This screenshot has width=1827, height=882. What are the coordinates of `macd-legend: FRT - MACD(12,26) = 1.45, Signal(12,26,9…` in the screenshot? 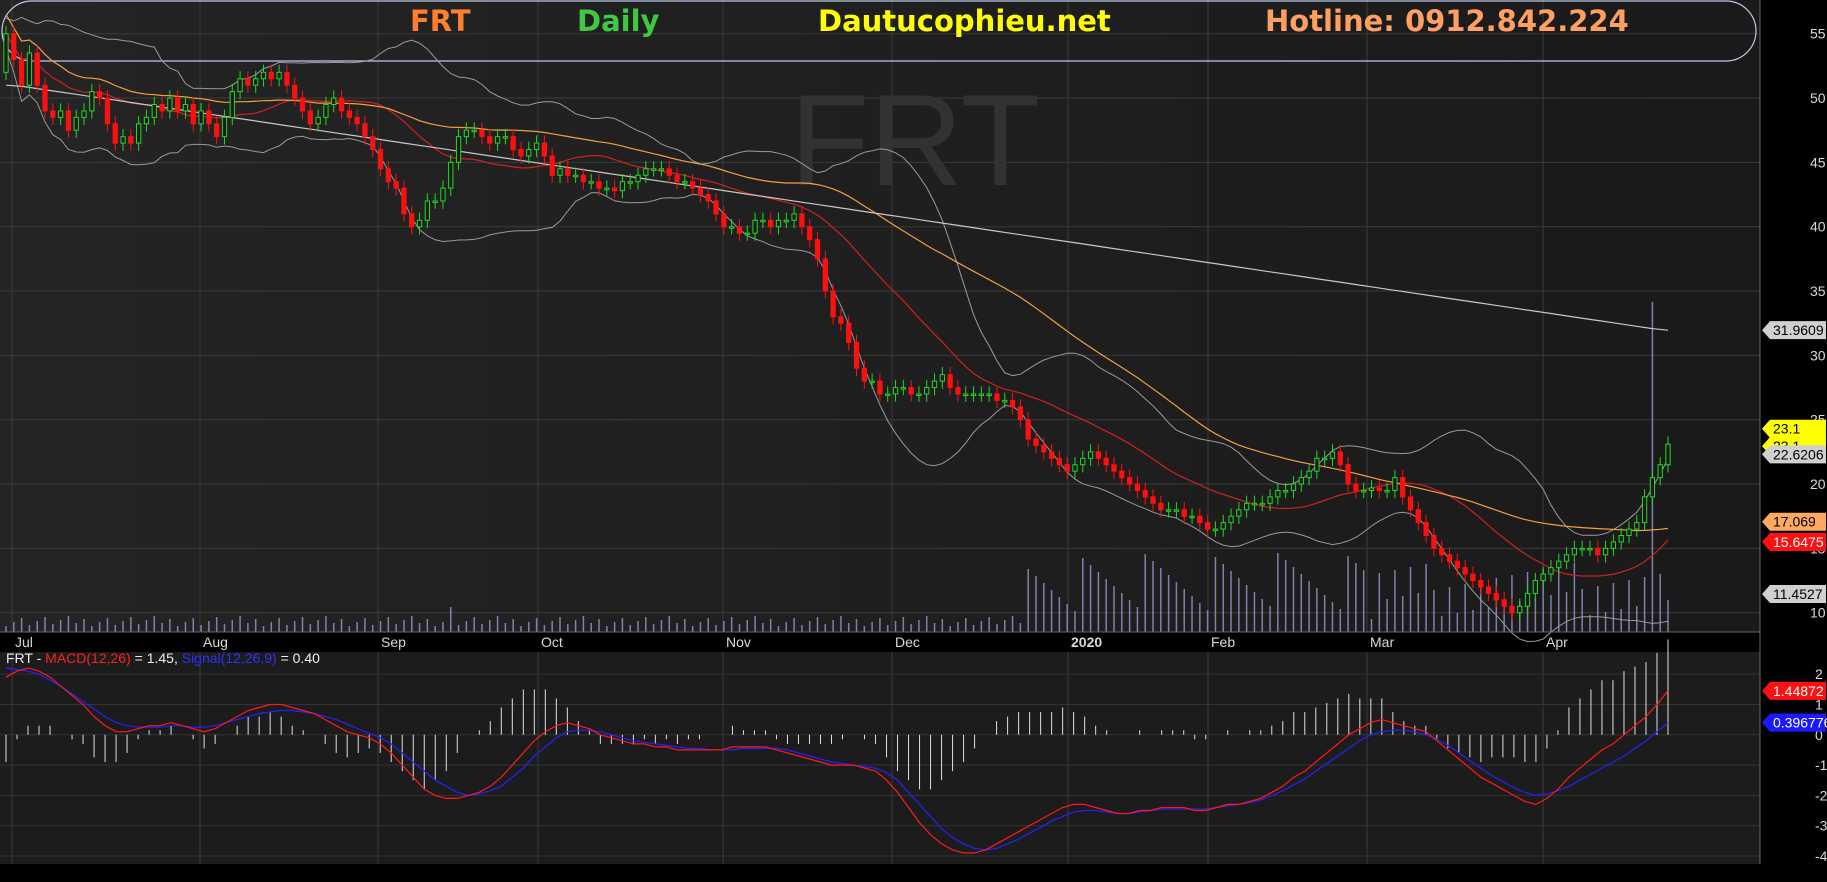 It's located at (163, 658).